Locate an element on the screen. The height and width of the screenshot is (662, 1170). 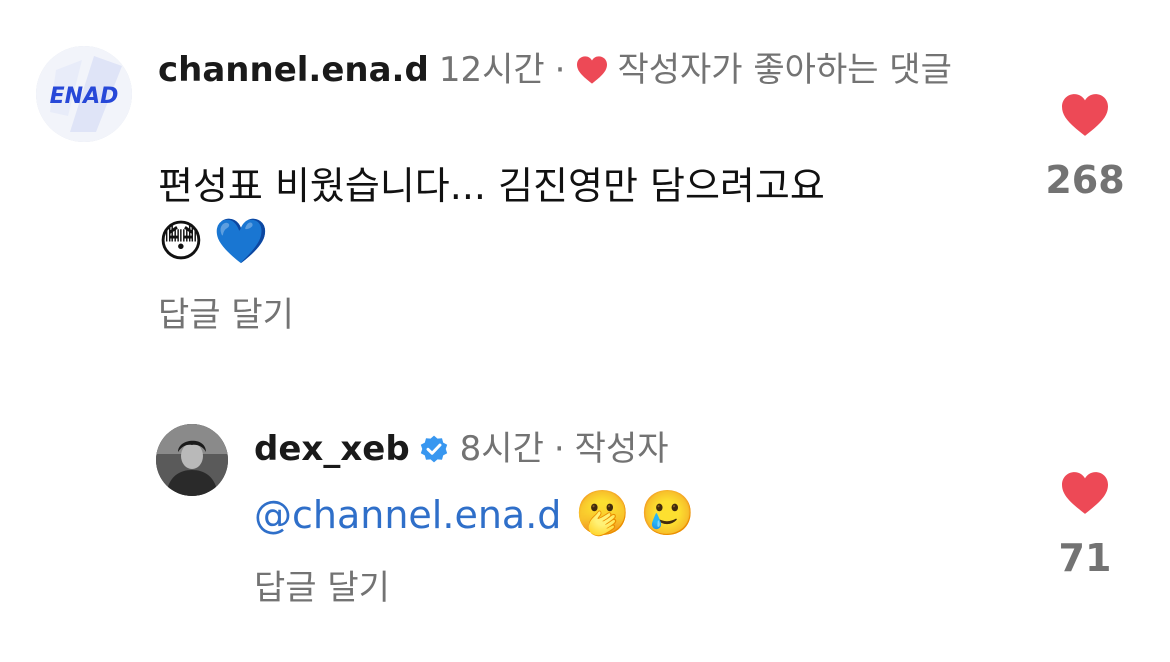
blue-heart-emoji: 💙 is located at coordinates (241, 241).